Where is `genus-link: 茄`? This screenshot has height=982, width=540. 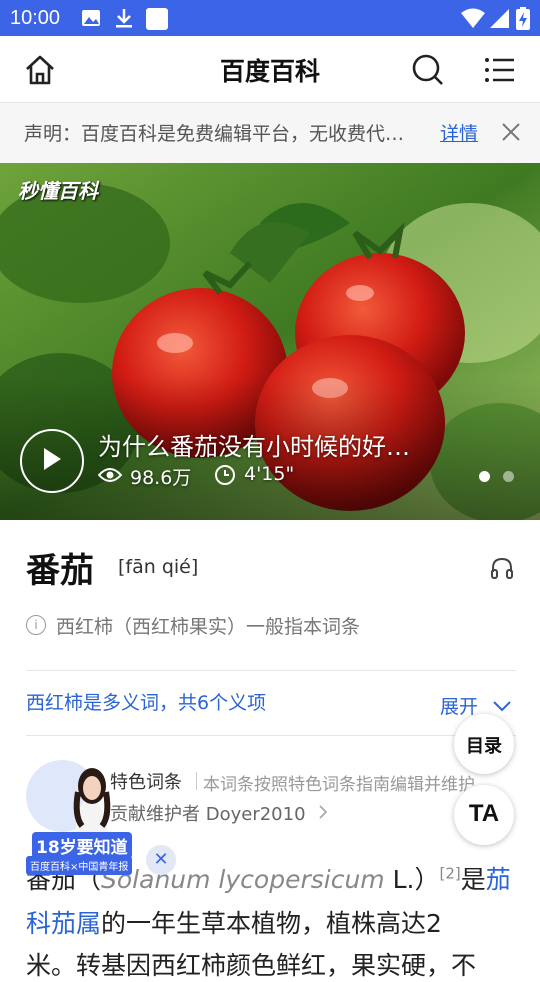
genus-link: 茄 is located at coordinates (498, 879).